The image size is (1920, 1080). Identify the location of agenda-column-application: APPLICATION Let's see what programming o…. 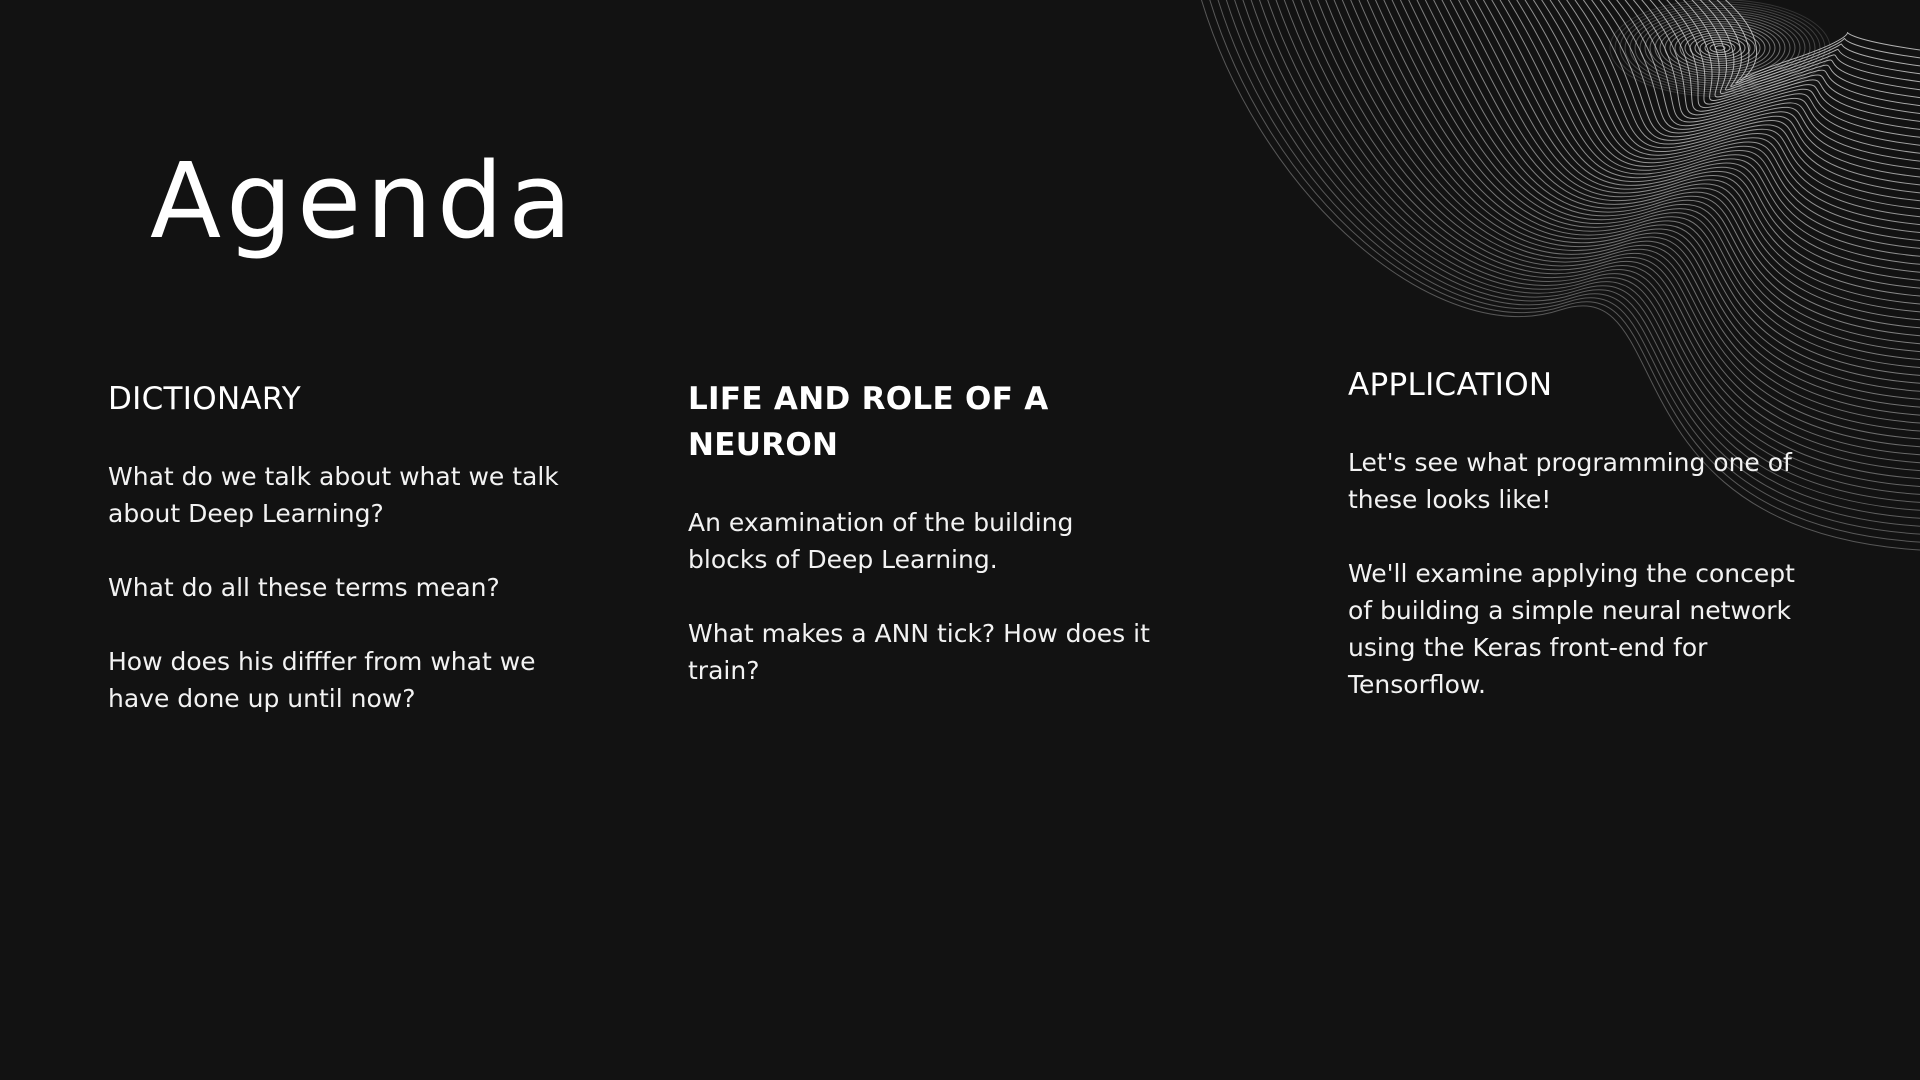
(1588, 551).